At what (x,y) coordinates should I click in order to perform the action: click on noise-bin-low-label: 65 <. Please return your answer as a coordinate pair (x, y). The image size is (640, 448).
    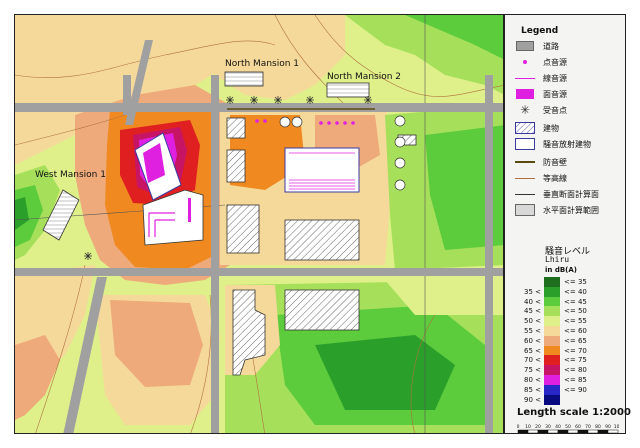
    Looking at the image, I should click on (532, 350).